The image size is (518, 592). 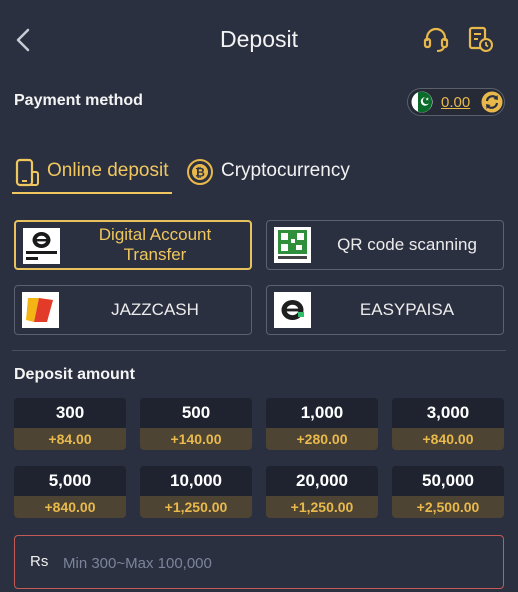 I want to click on bitcoin-coin-icon: ₿, so click(x=200, y=172).